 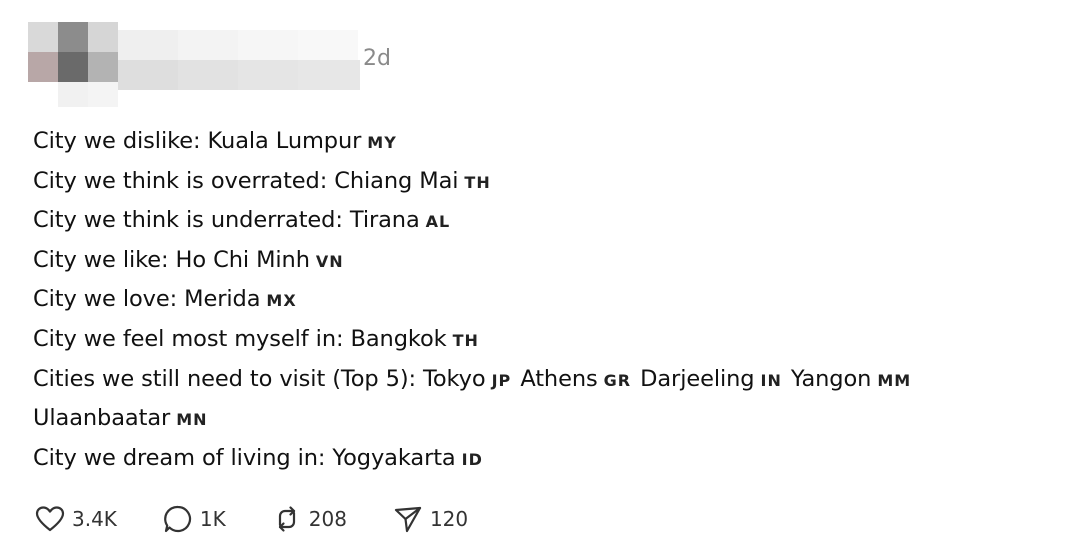 What do you see at coordinates (449, 519) in the screenshot?
I see `share-count: 120` at bounding box center [449, 519].